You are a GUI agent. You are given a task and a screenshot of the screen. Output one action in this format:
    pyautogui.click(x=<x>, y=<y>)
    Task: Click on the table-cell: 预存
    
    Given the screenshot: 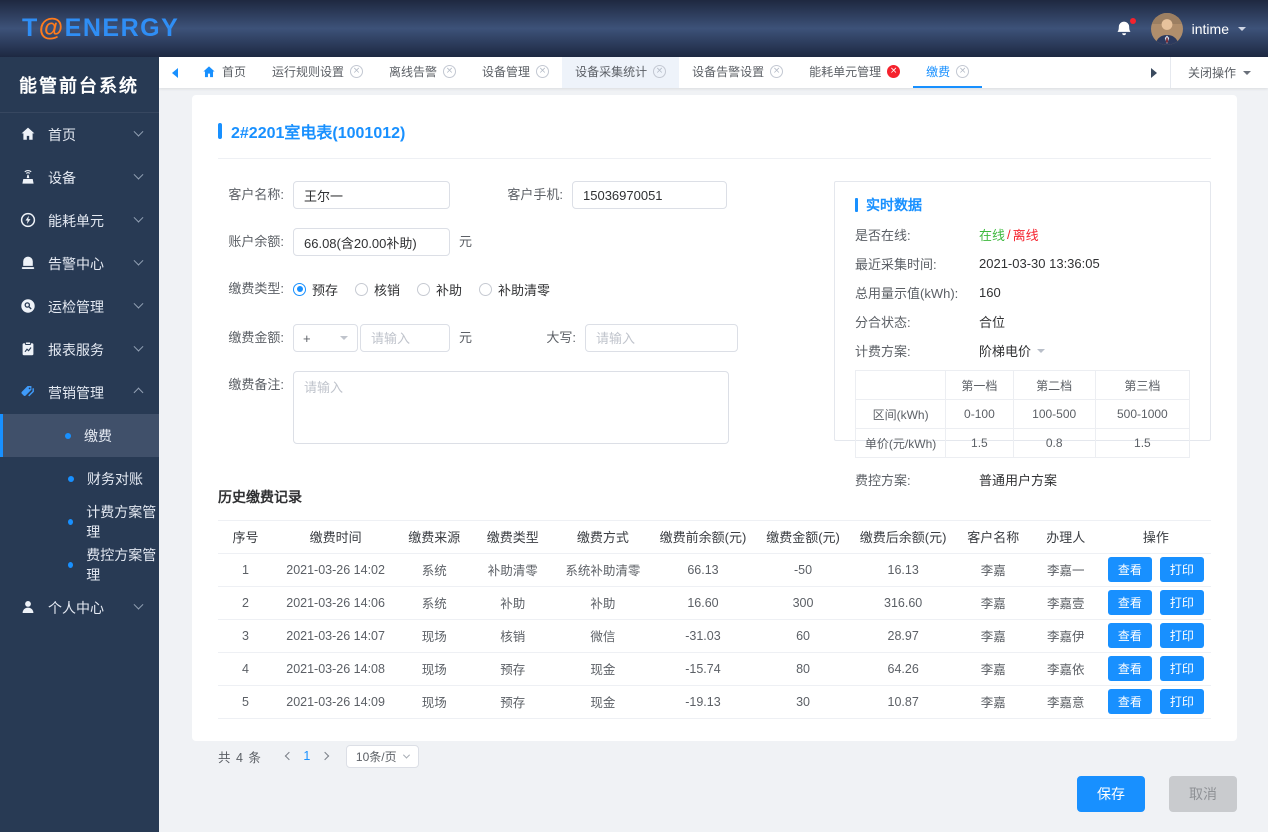 What is the action you would take?
    pyautogui.click(x=513, y=669)
    